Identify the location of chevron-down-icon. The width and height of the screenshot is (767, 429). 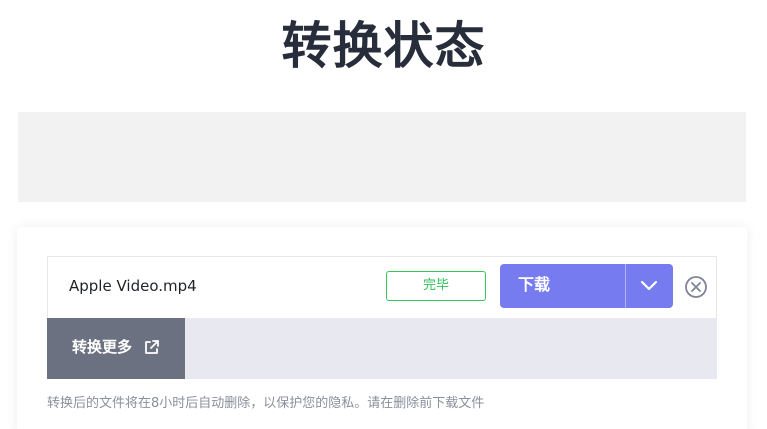
(649, 285).